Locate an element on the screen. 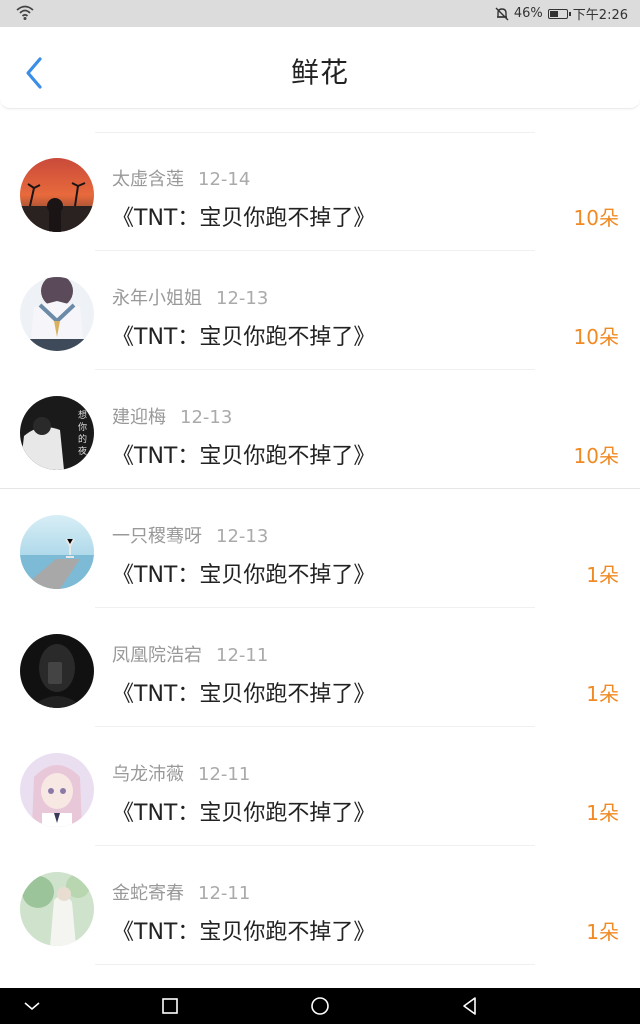 This screenshot has height=1024, width=640. user-meta: 永年小姐姐 12-13 is located at coordinates (190, 297).